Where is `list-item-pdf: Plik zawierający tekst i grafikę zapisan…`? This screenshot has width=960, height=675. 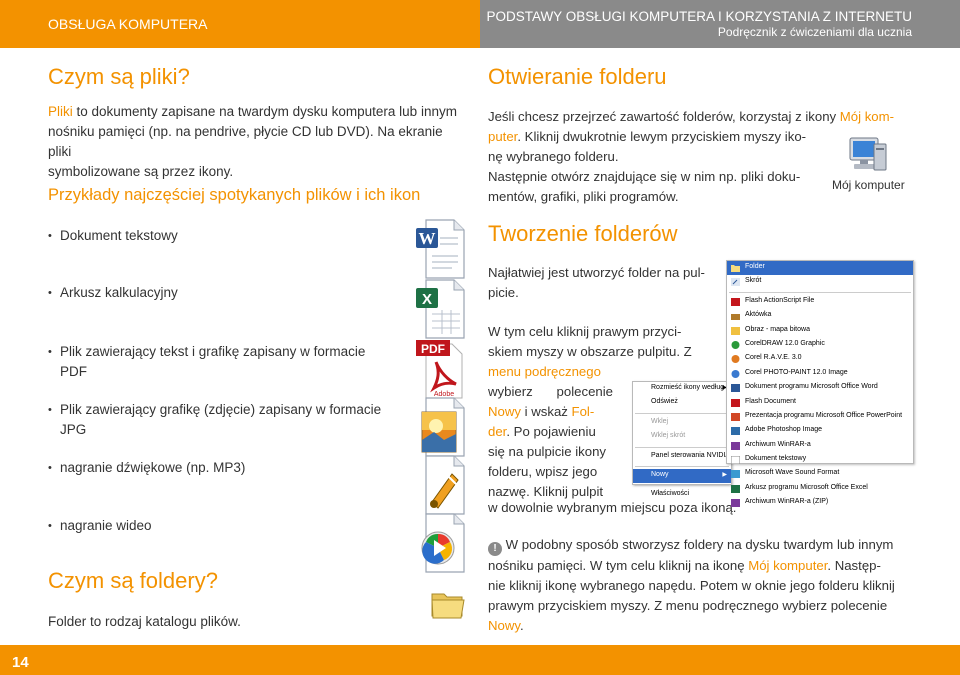
list-item-pdf: Plik zawierający tekst i grafikę zapisan… is located at coordinates (223, 362).